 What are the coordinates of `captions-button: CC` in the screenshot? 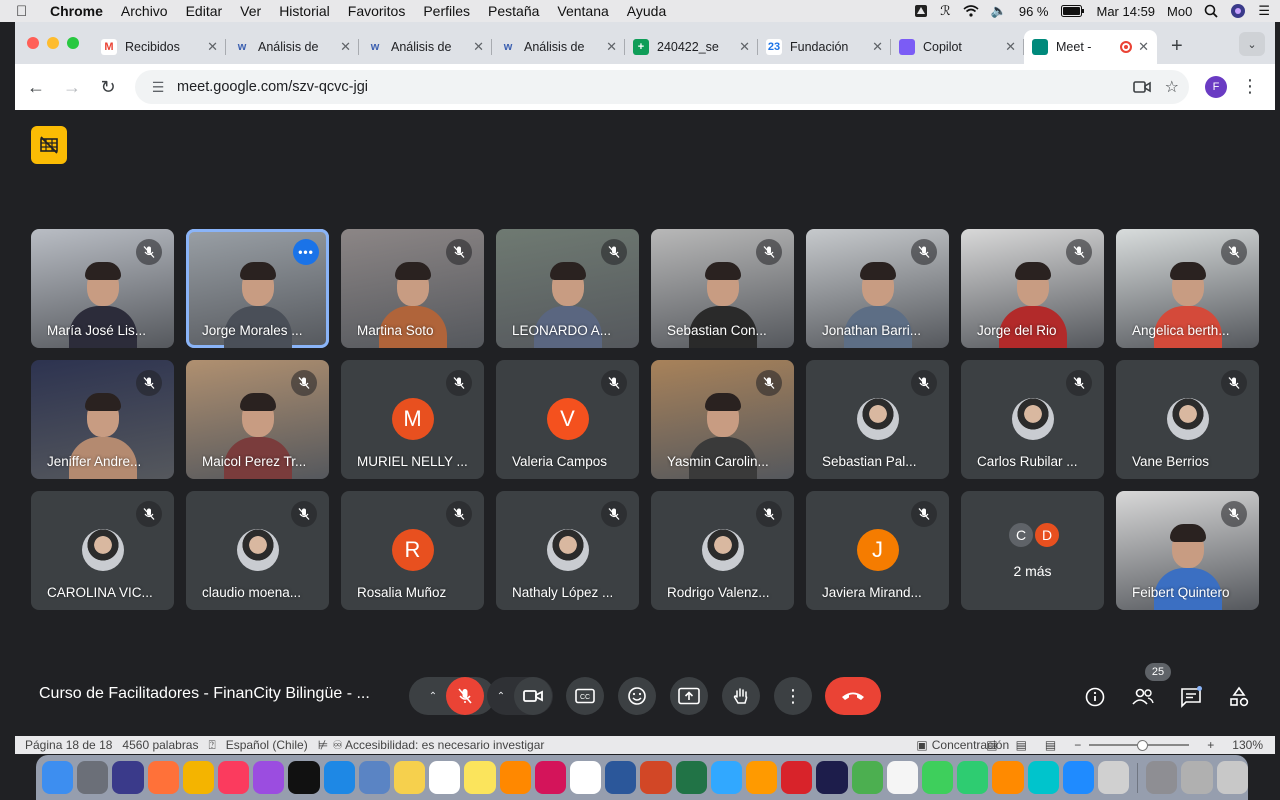 It's located at (585, 696).